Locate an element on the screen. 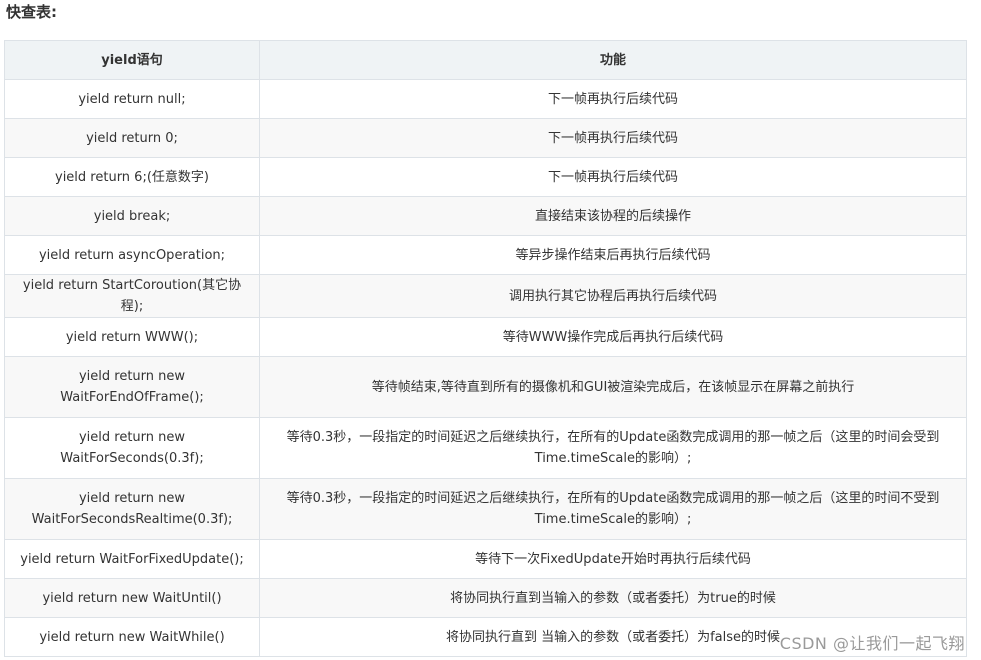 This screenshot has width=981, height=660. description-cell: 将协同执行直到当输入的参数（或者委托）为true的时候 is located at coordinates (613, 598).